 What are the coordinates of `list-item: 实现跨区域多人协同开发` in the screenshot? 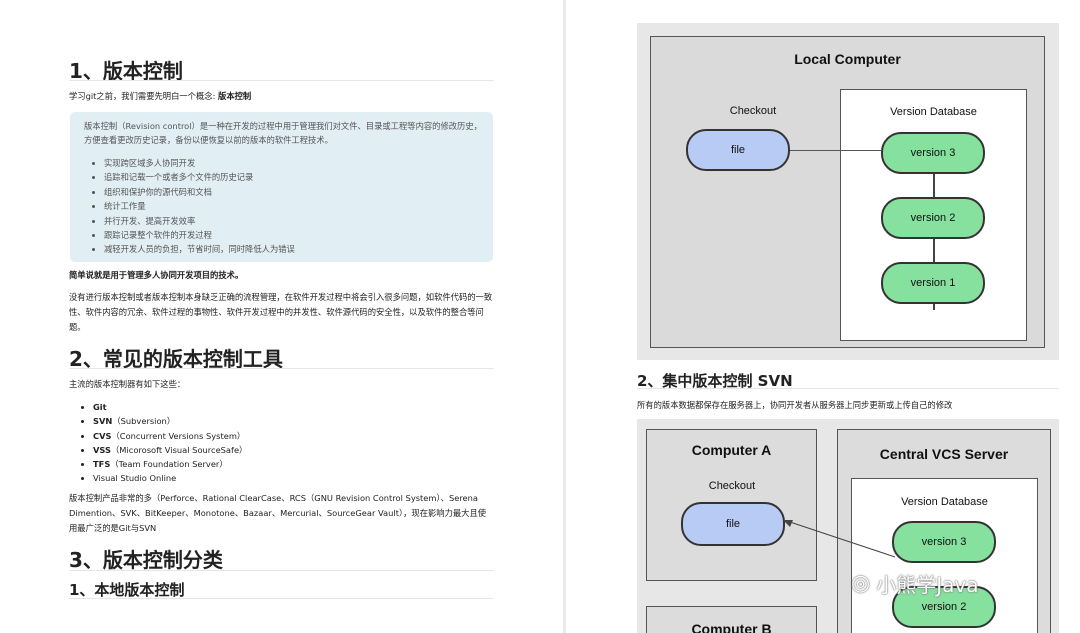 It's located at (199, 163).